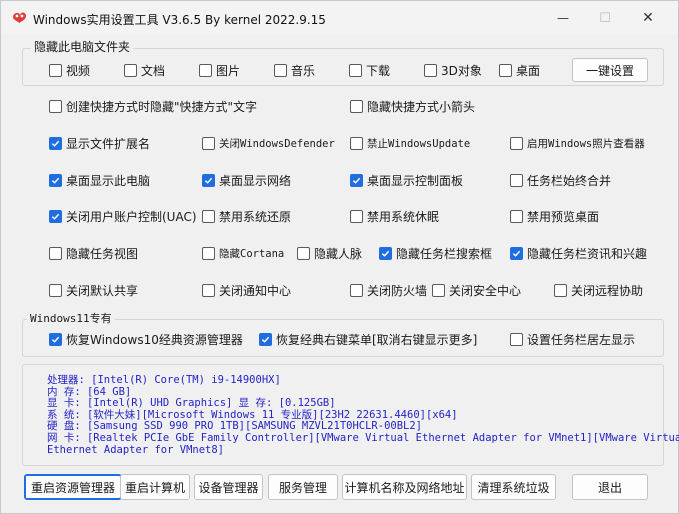 Image resolution: width=679 pixels, height=514 pixels. I want to click on folder-checkbox-4: 音乐, so click(294, 70).